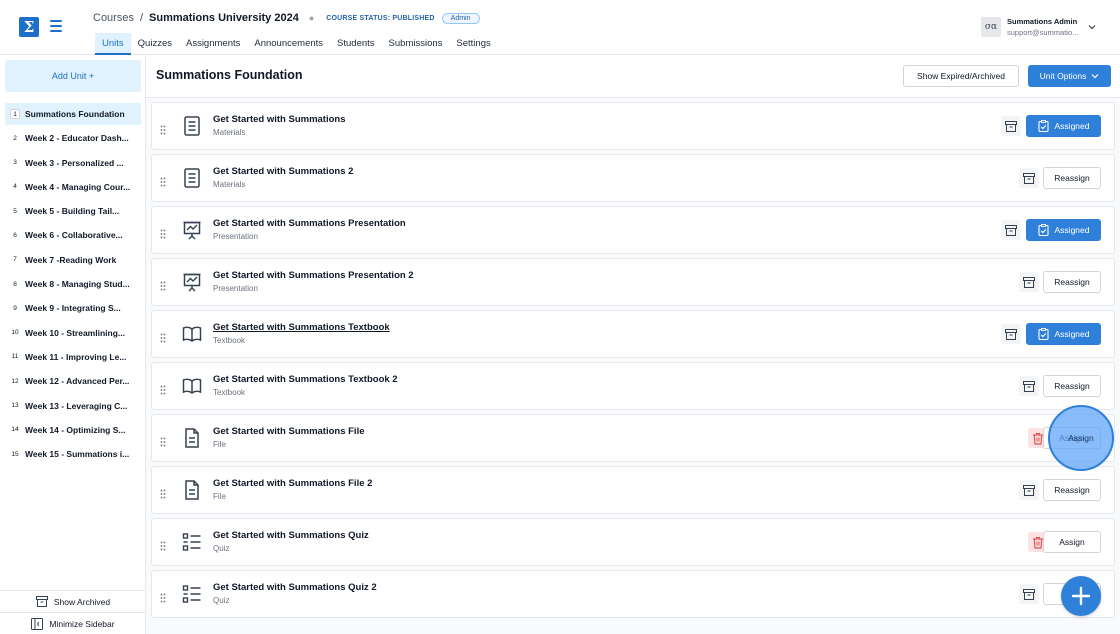  Describe the element at coordinates (113, 44) in the screenshot. I see `tab-units: Units` at that location.